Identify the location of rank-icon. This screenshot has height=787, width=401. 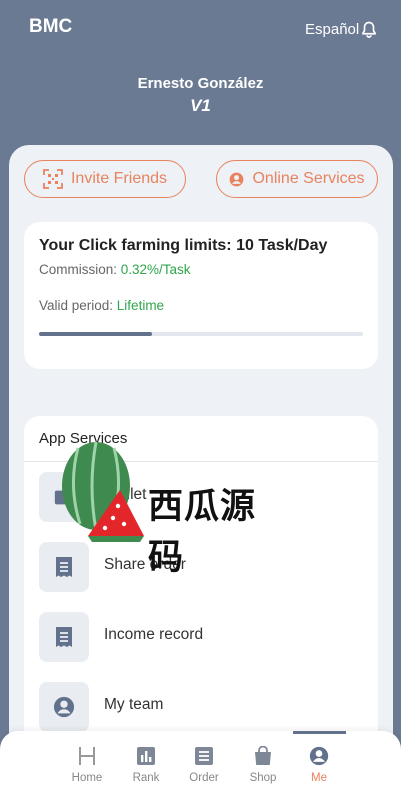
(146, 756).